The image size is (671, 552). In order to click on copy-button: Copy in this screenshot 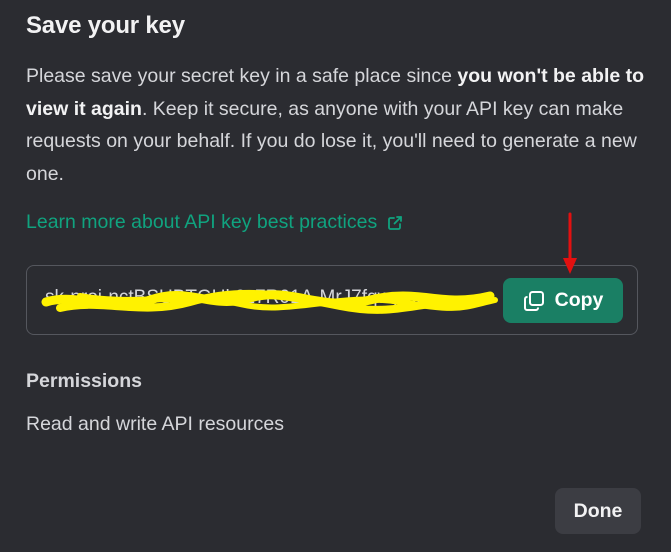, I will do `click(563, 300)`.